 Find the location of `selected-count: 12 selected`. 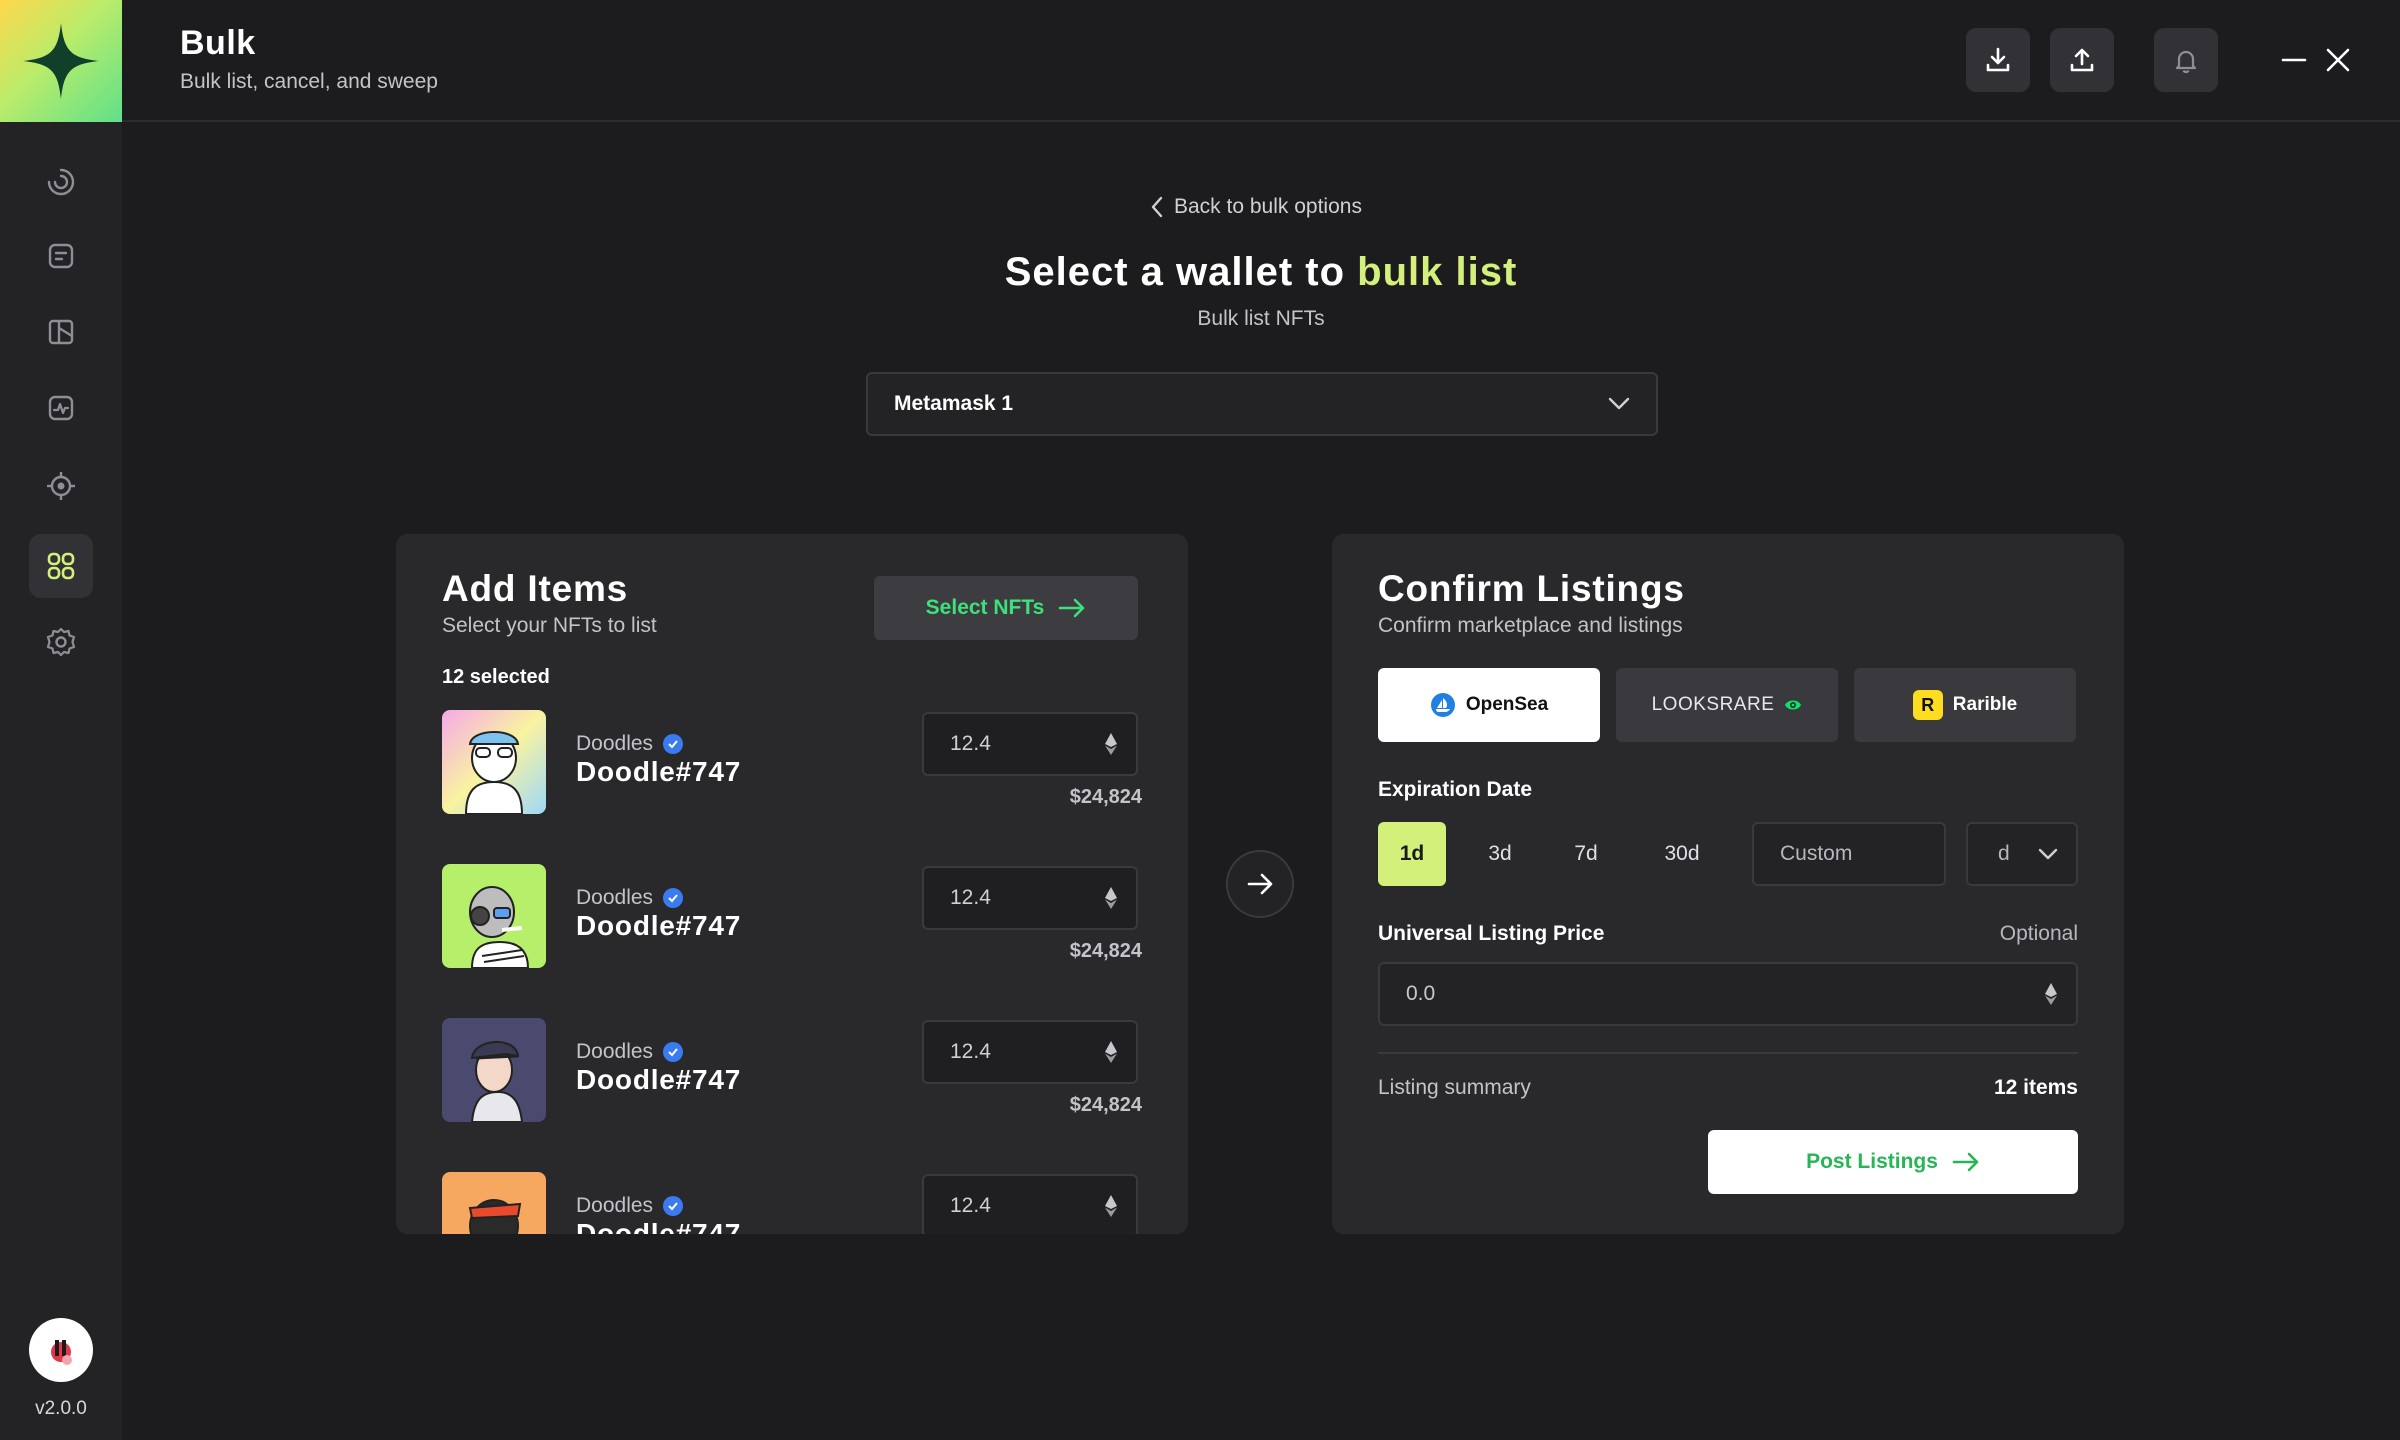

selected-count: 12 selected is located at coordinates (496, 677).